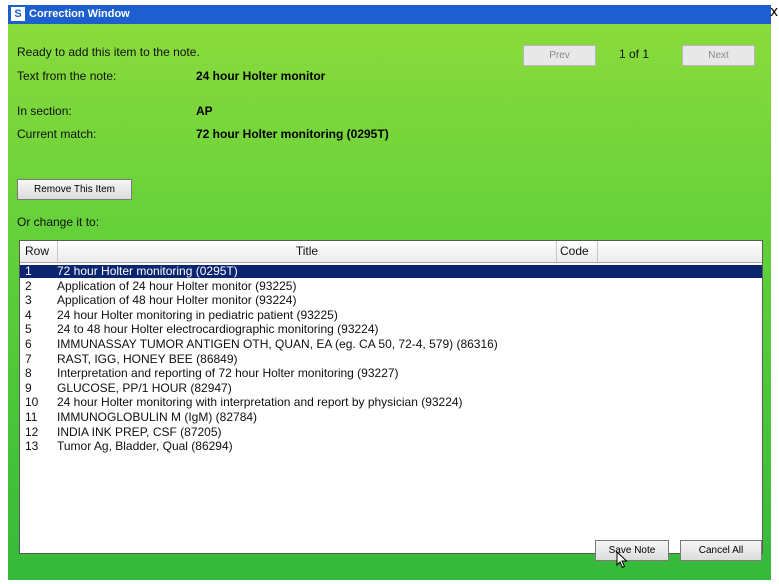 The height and width of the screenshot is (584, 779). What do you see at coordinates (204, 111) in the screenshot?
I see `section-value: AP` at bounding box center [204, 111].